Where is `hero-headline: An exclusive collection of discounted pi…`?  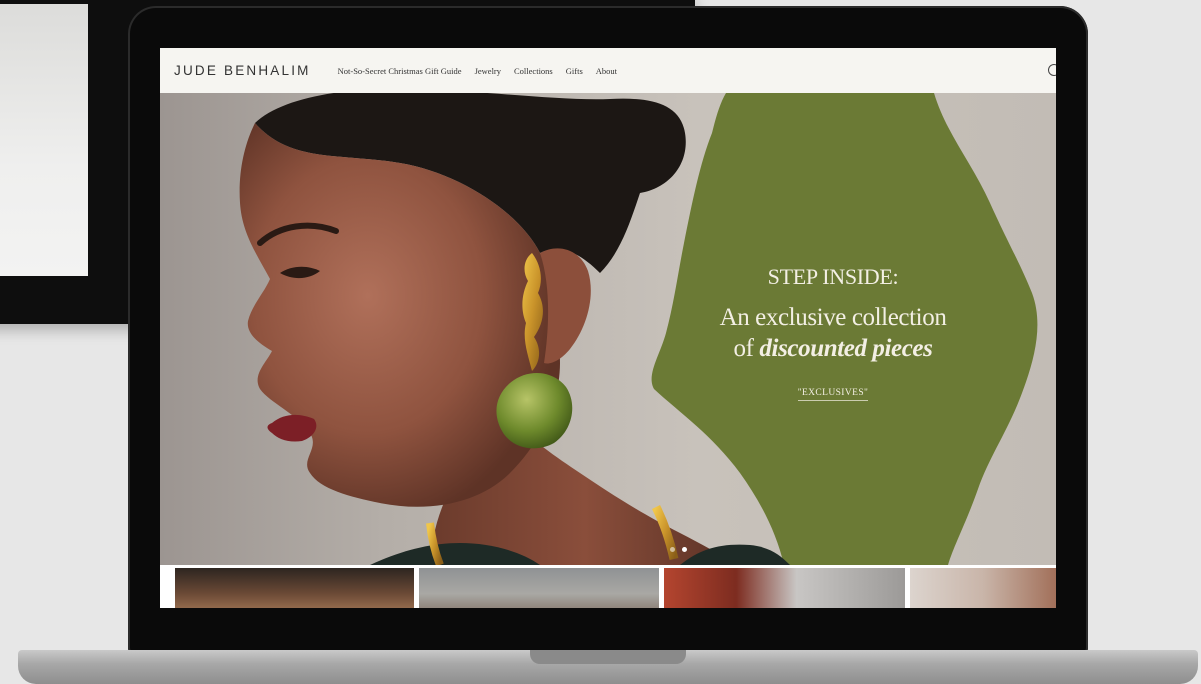 hero-headline: An exclusive collection of discounted pi… is located at coordinates (833, 333).